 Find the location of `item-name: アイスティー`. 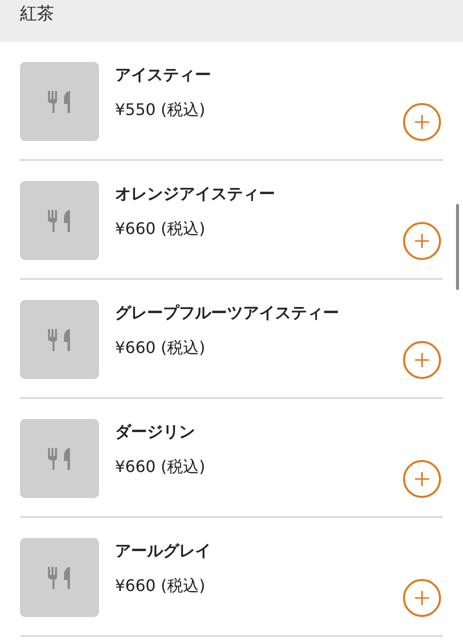

item-name: アイスティー is located at coordinates (163, 75).